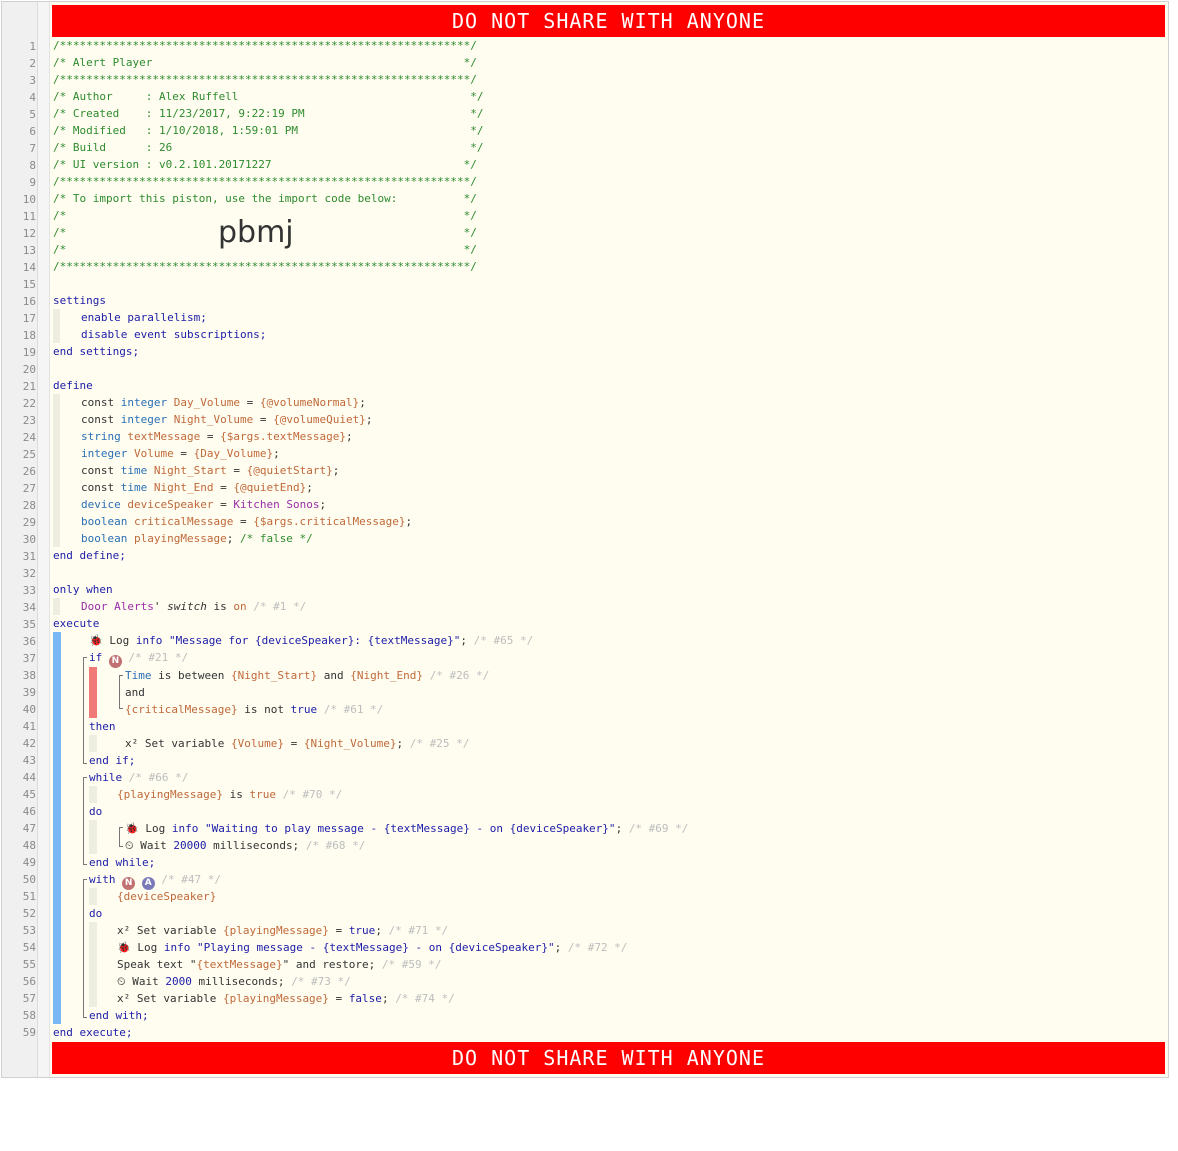 The width and height of the screenshot is (1178, 1151). What do you see at coordinates (29, 454) in the screenshot?
I see `line-number: 25` at bounding box center [29, 454].